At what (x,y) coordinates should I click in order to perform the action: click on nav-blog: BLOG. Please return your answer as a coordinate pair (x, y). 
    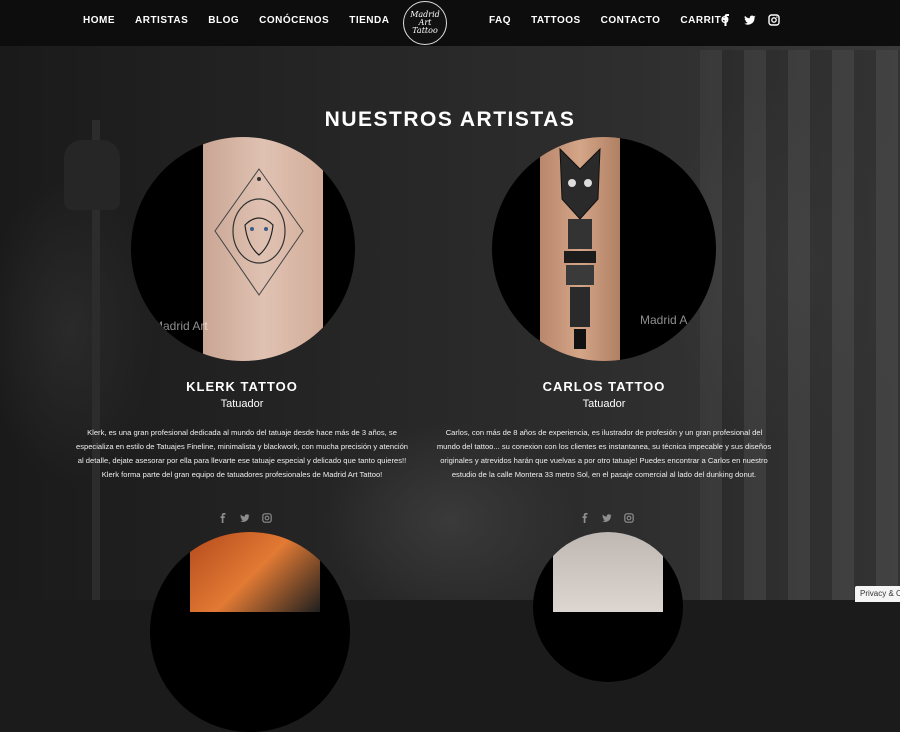
    Looking at the image, I should click on (223, 20).